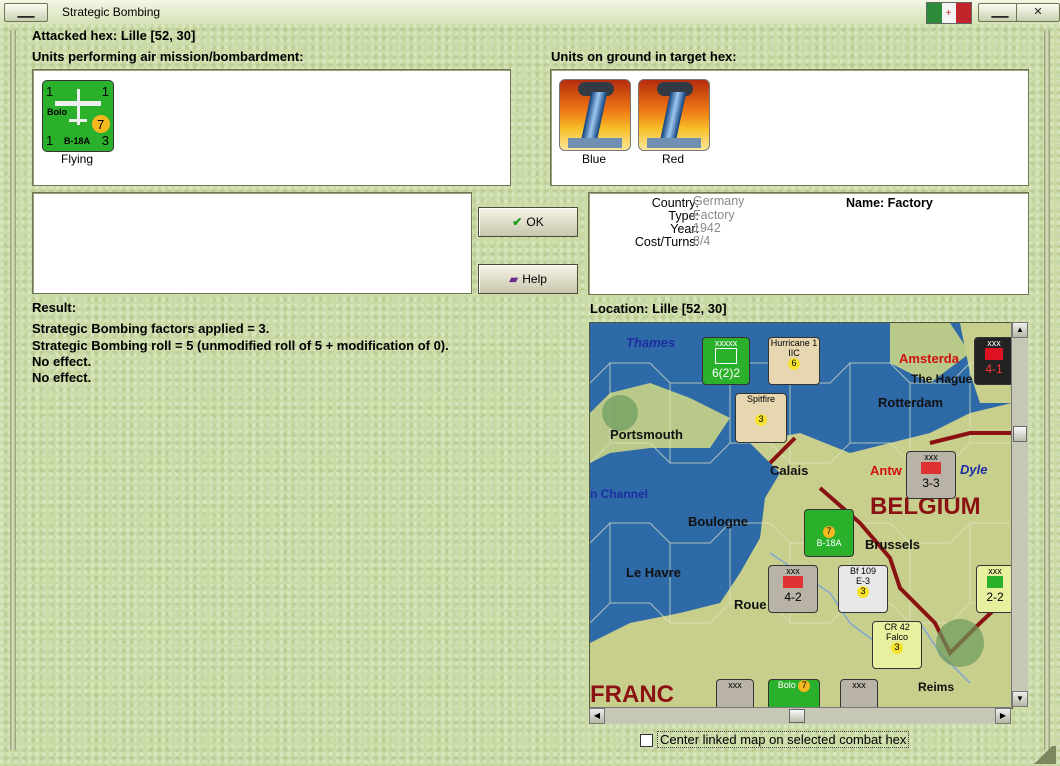 The height and width of the screenshot is (766, 1060). Describe the element at coordinates (597, 716) in the screenshot. I see `scroll-left-arrow-icon: ◀` at that location.